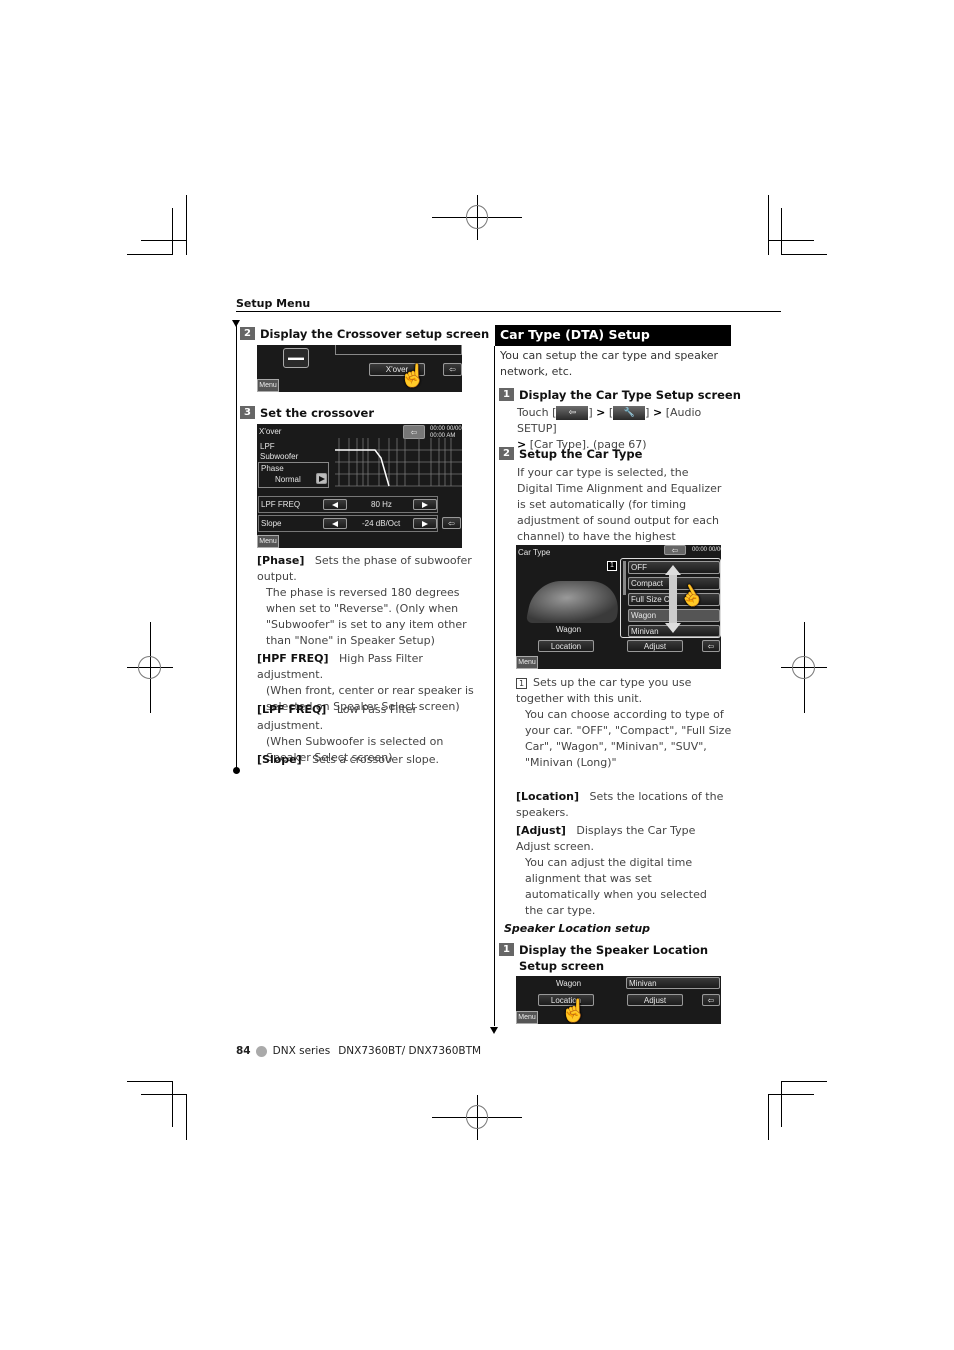  I want to click on flow-line-right, so click(494, 686).